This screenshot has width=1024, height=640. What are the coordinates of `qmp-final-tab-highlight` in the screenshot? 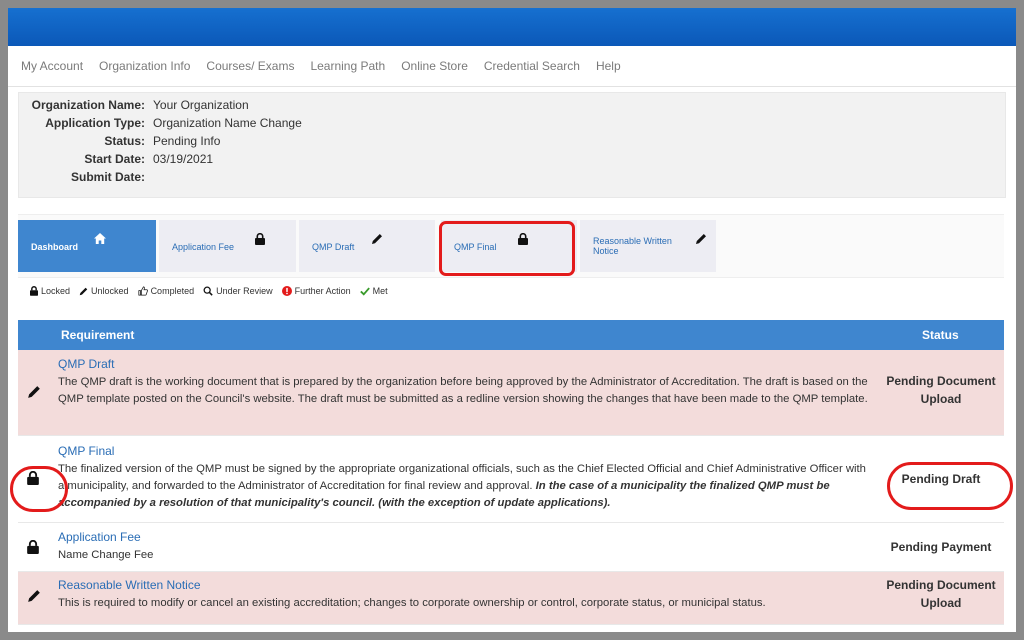 It's located at (507, 248).